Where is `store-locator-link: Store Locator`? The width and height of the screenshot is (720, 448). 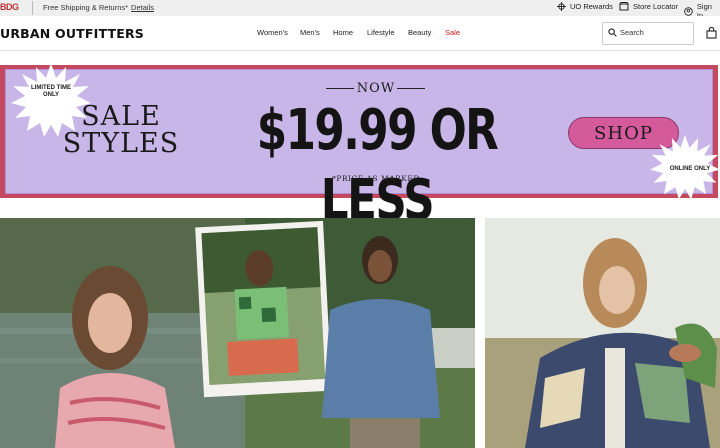
store-locator-link: Store Locator is located at coordinates (648, 6).